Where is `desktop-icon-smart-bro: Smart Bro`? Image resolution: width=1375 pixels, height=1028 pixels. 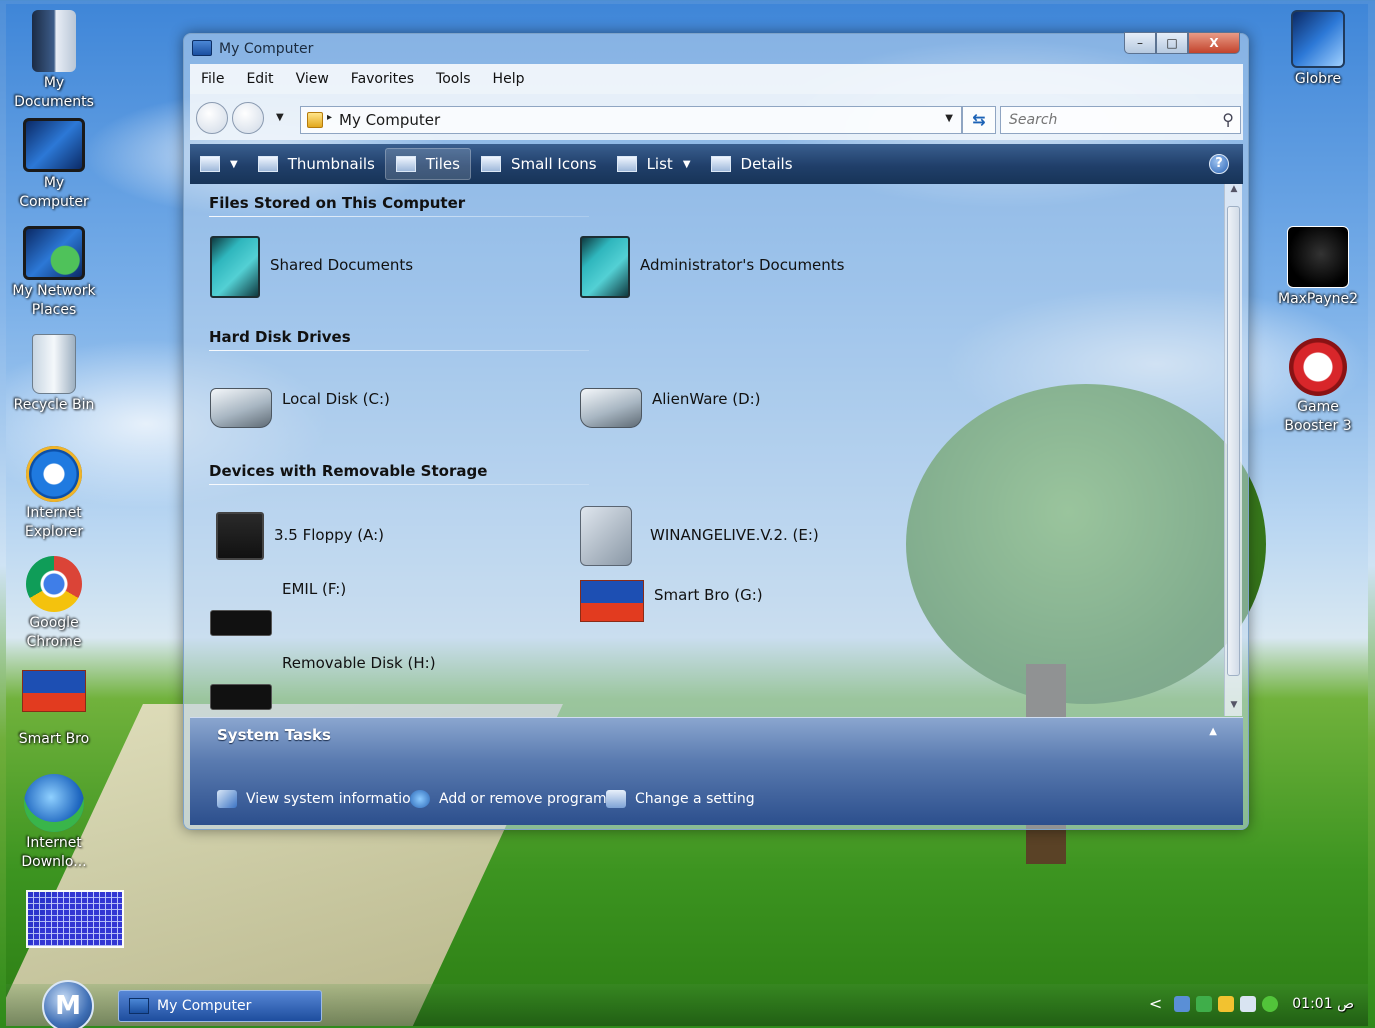 desktop-icon-smart-bro: Smart Bro is located at coordinates (54, 709).